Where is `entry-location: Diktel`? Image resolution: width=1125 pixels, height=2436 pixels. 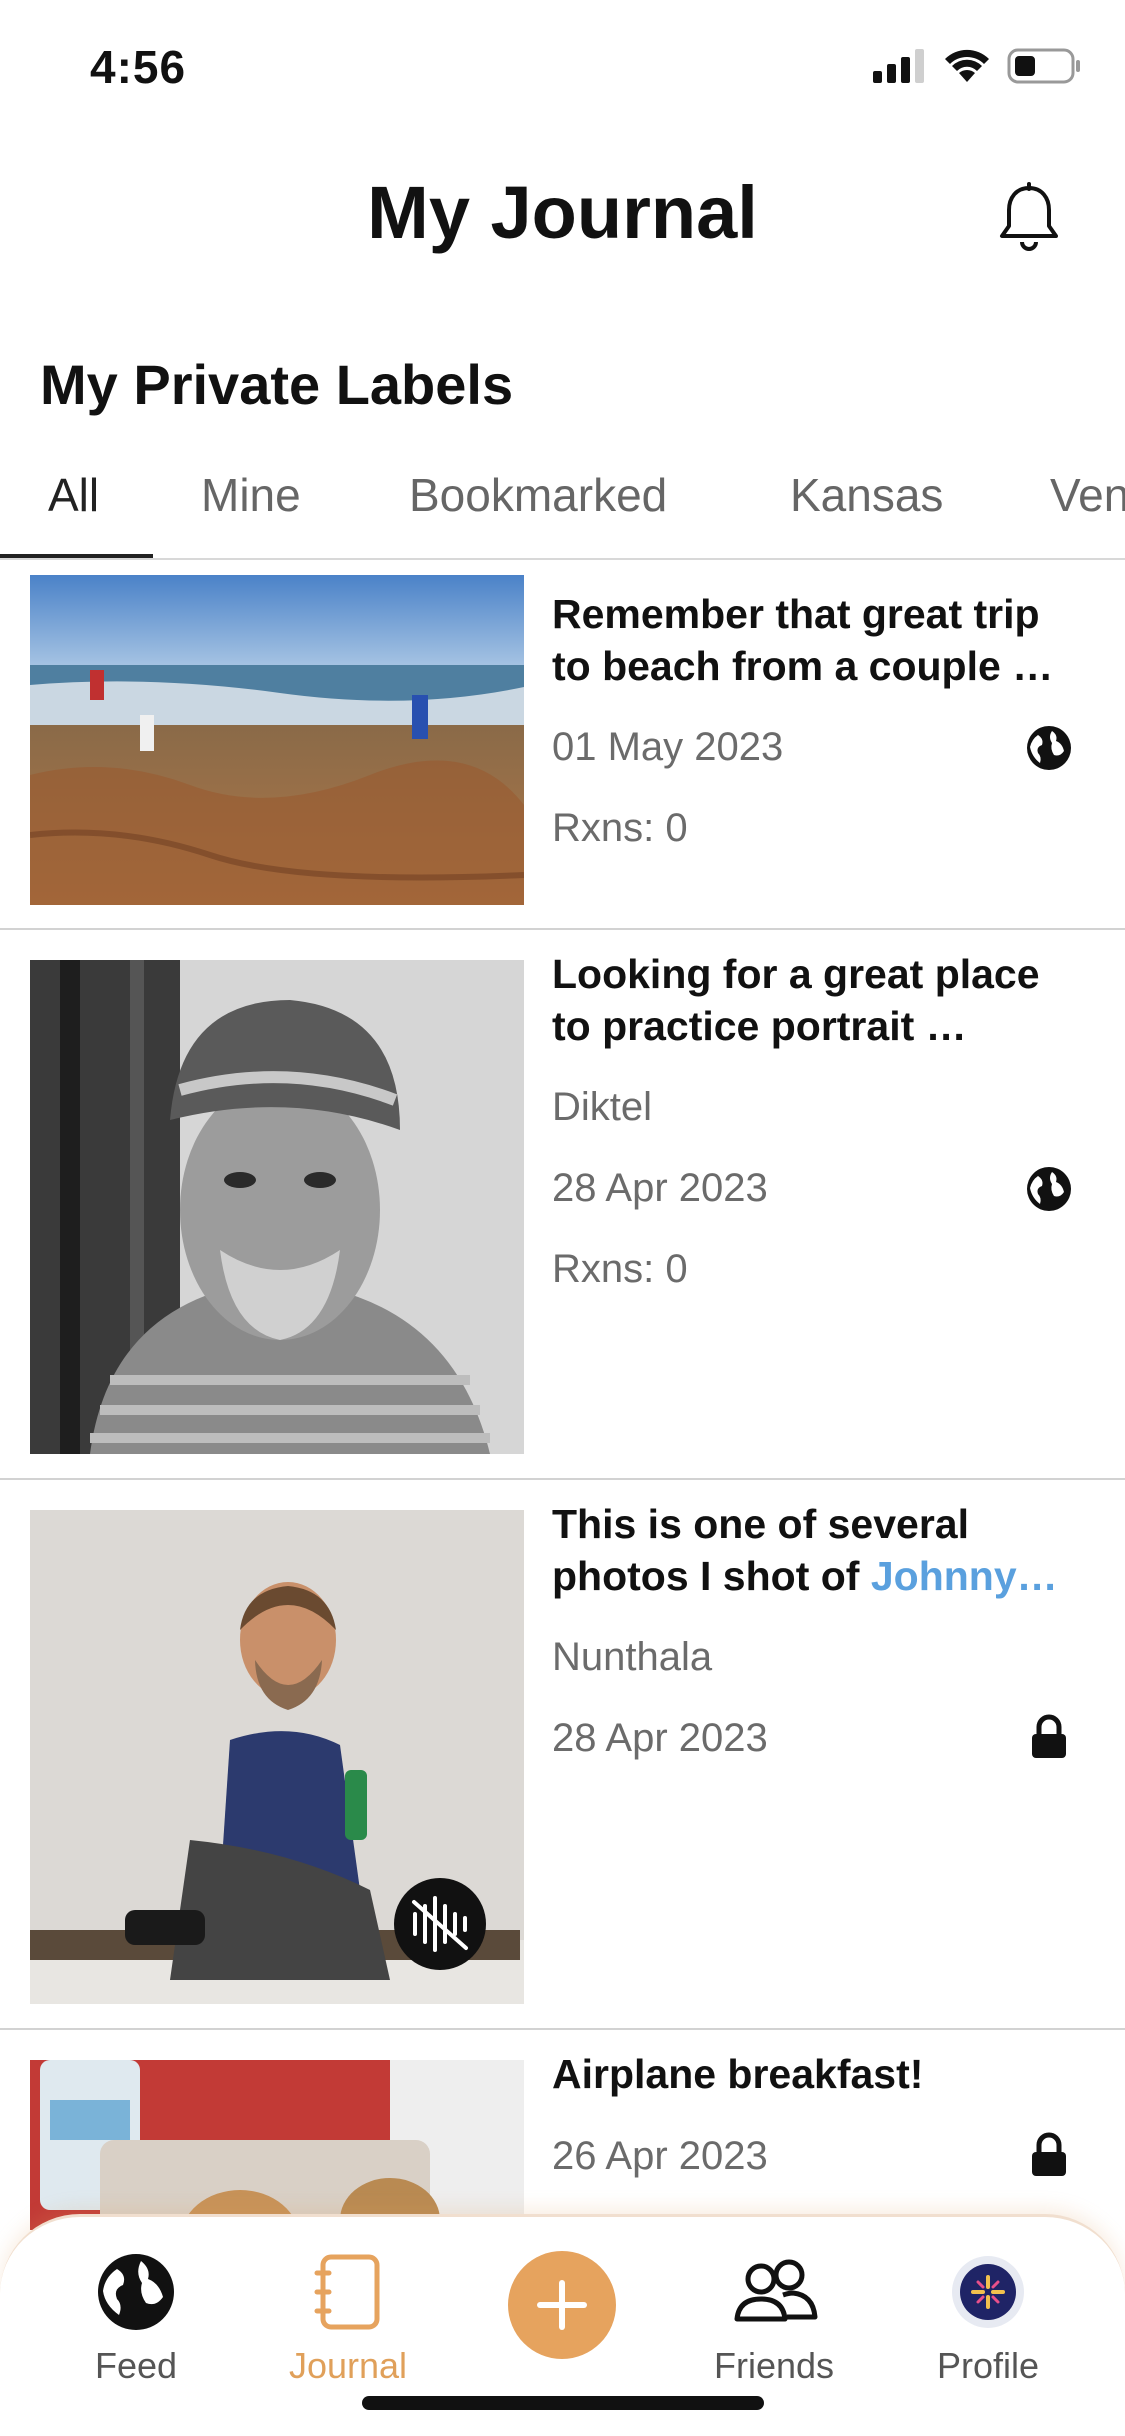 entry-location: Diktel is located at coordinates (602, 1107).